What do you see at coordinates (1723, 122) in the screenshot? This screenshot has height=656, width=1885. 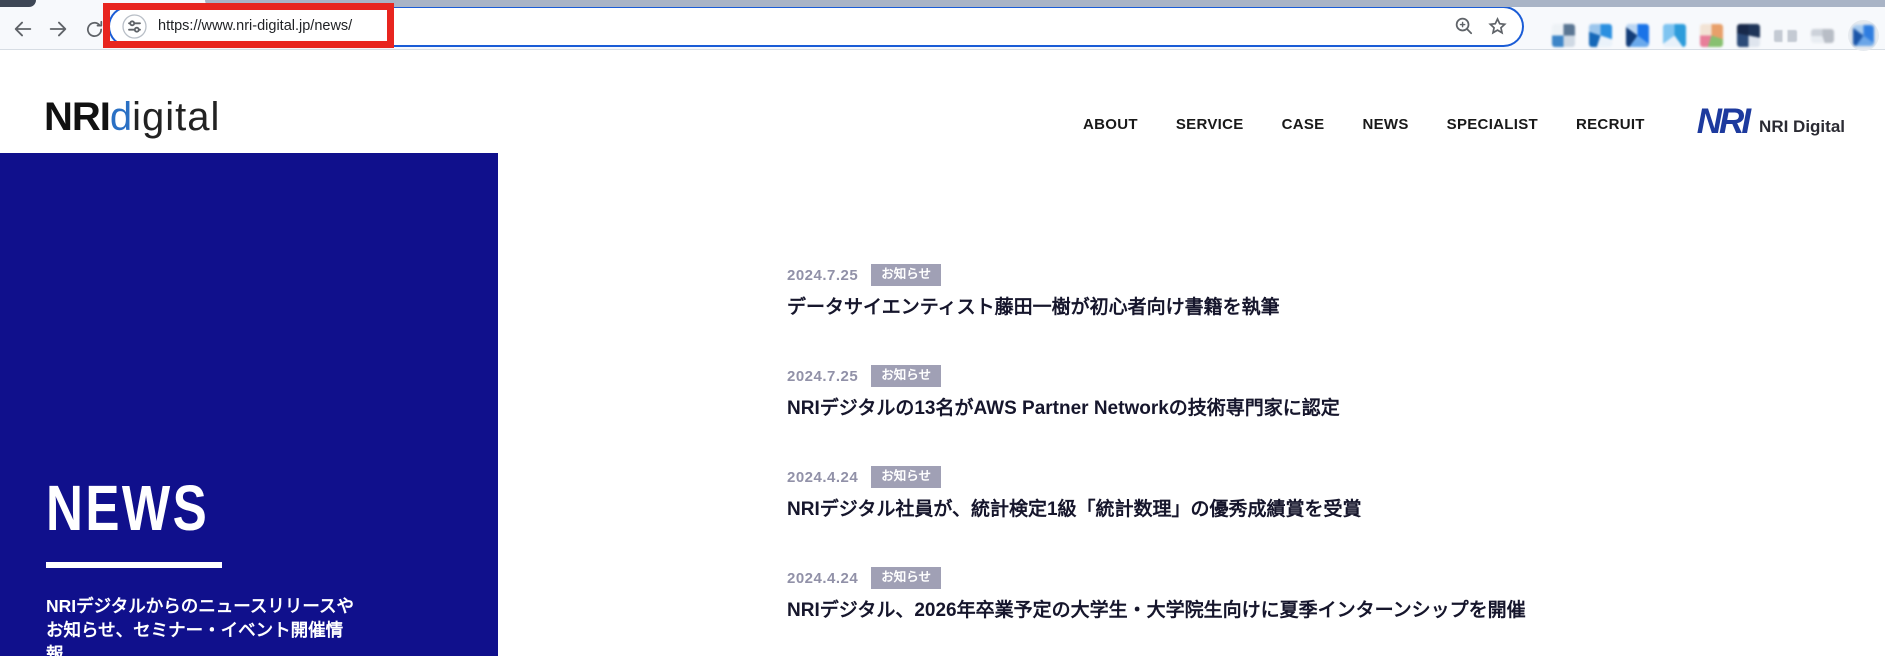 I see `nri-mark-icon: NRI` at bounding box center [1723, 122].